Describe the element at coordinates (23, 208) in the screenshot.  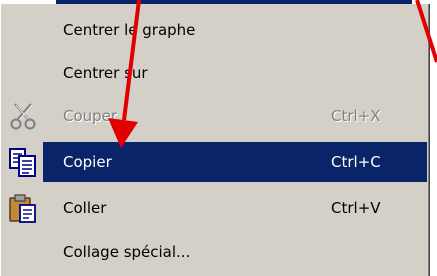
I see `paste-icon` at that location.